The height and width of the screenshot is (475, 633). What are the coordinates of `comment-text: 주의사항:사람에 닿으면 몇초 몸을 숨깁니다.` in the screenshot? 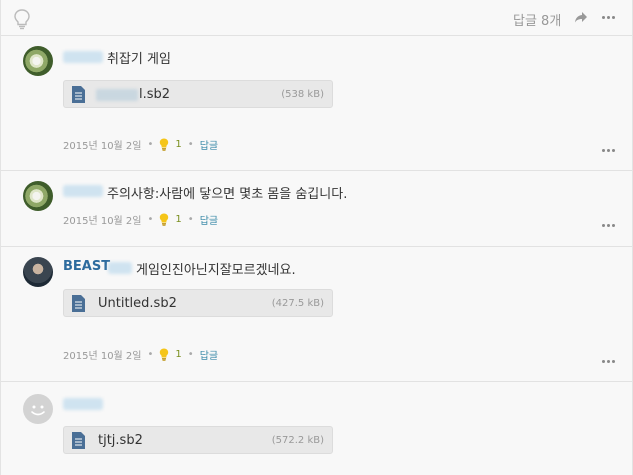 It's located at (227, 194).